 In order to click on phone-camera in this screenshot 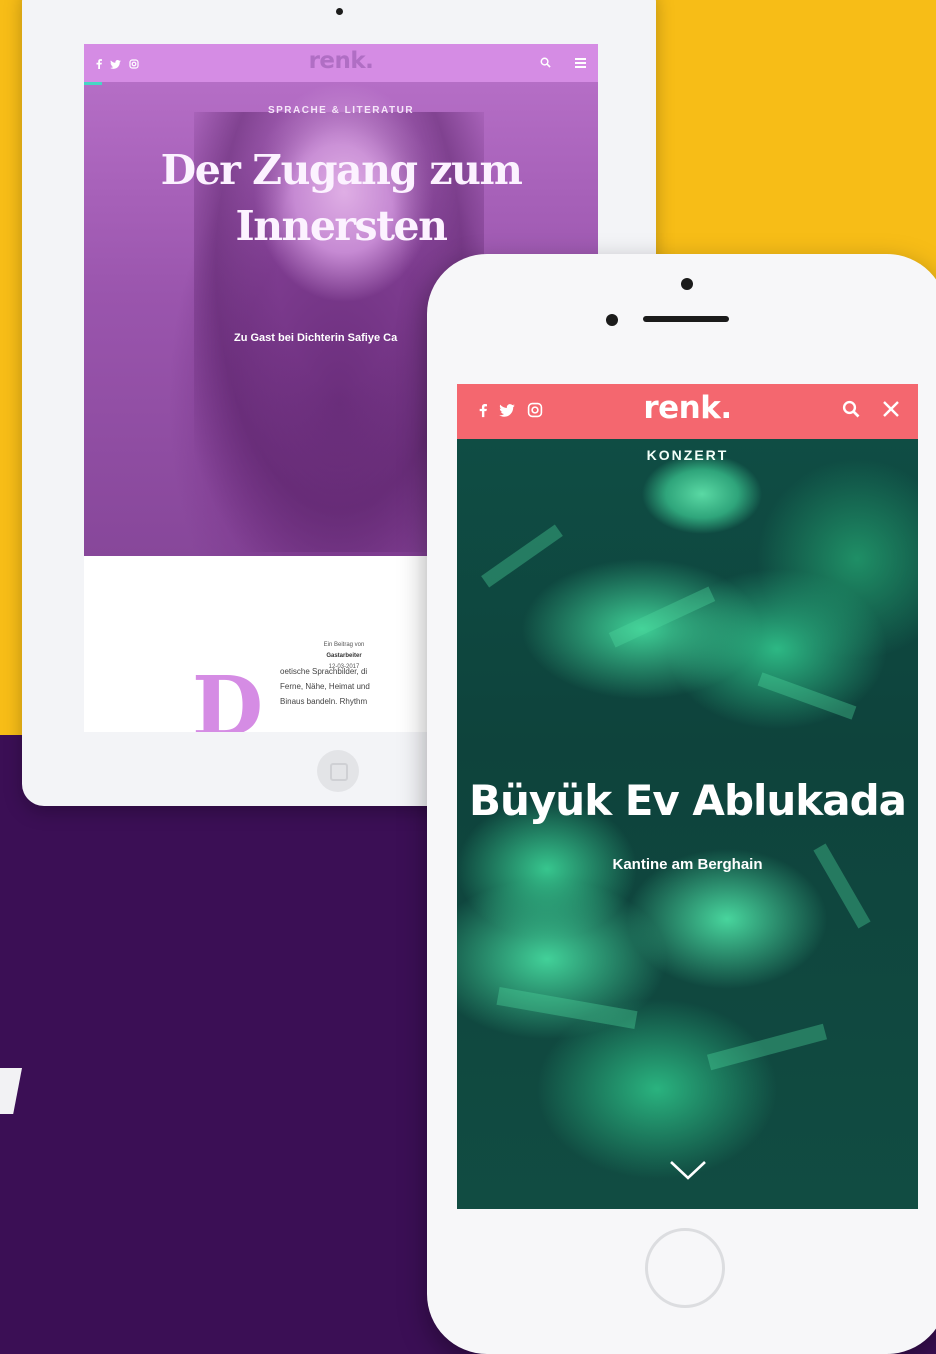, I will do `click(687, 284)`.